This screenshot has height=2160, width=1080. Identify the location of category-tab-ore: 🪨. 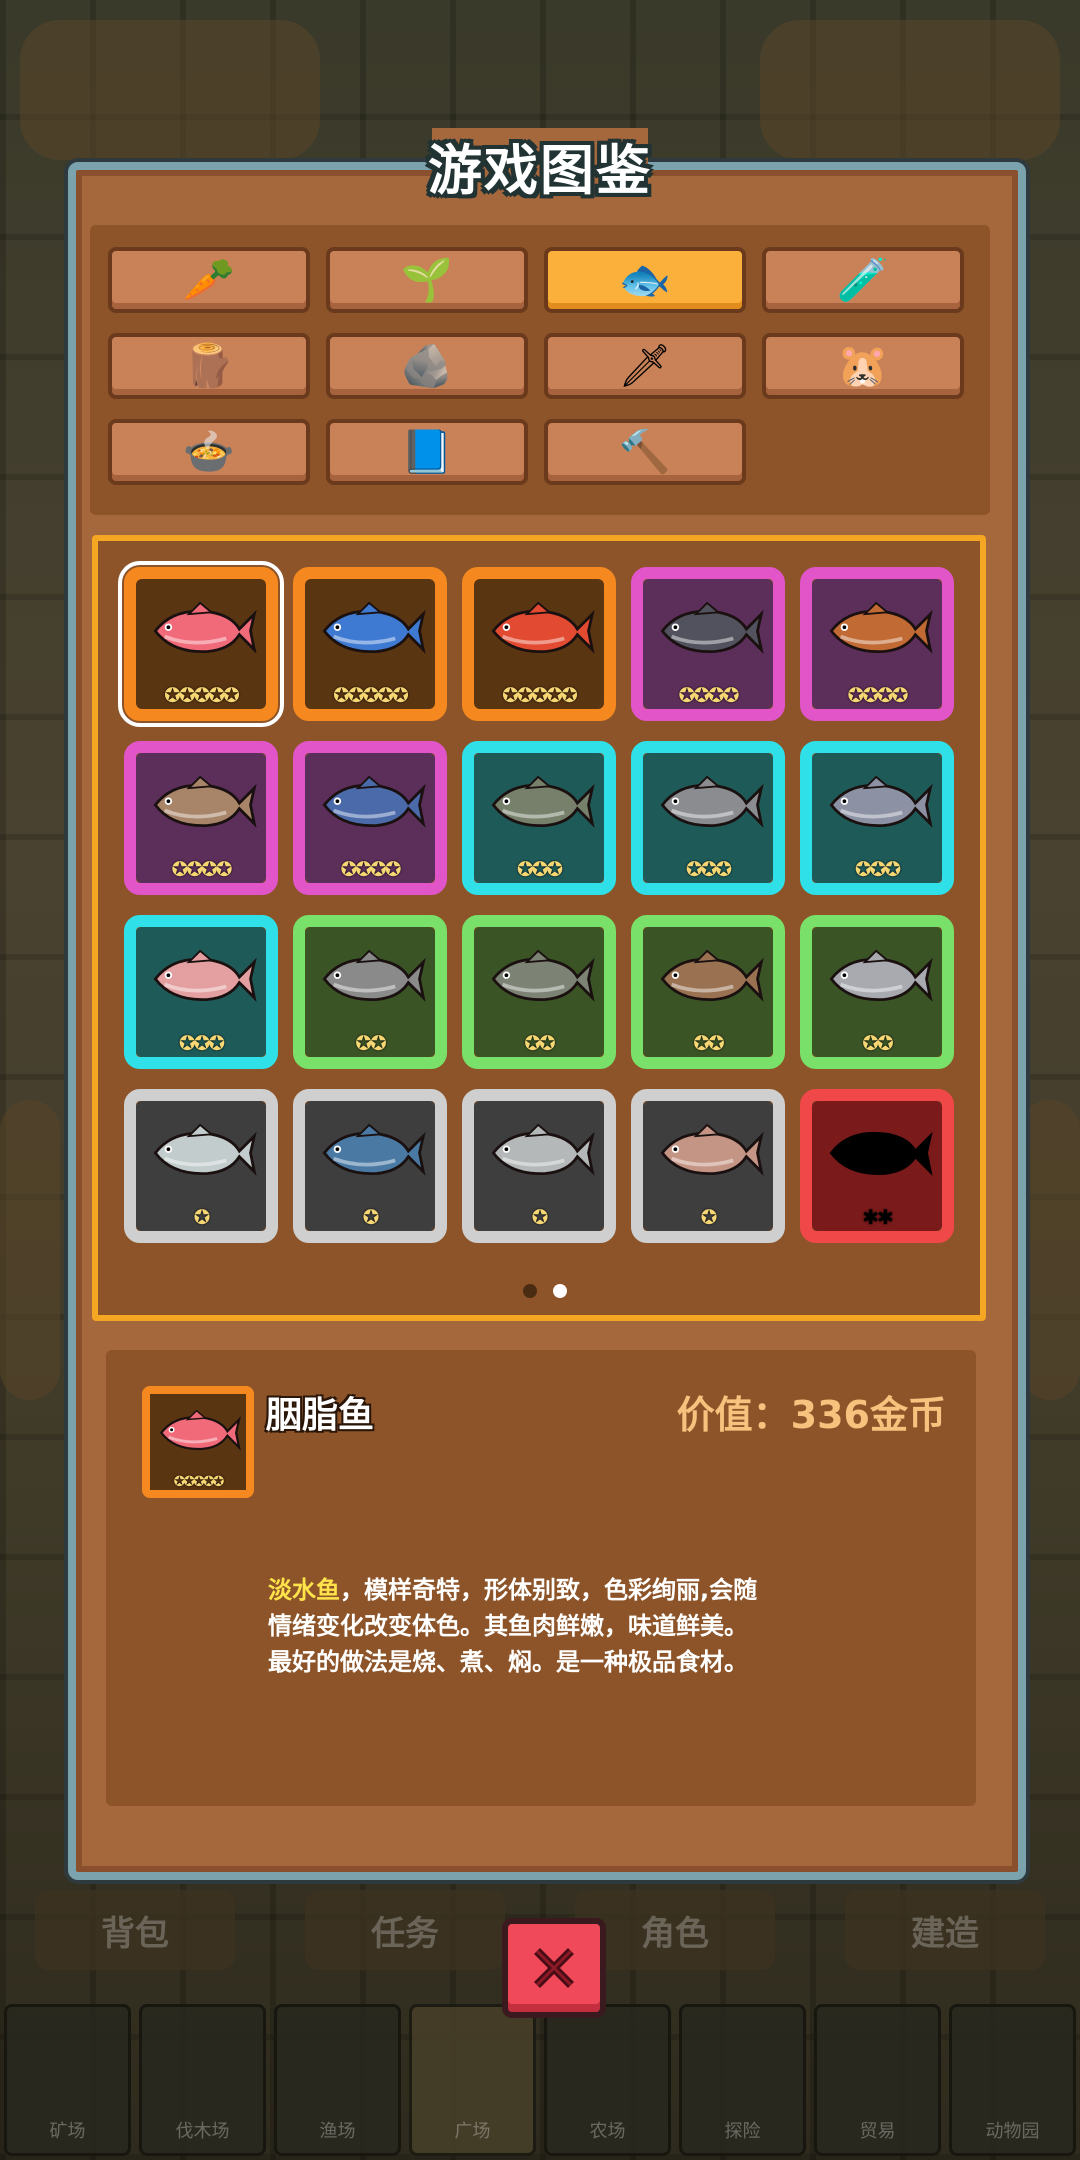
(427, 366).